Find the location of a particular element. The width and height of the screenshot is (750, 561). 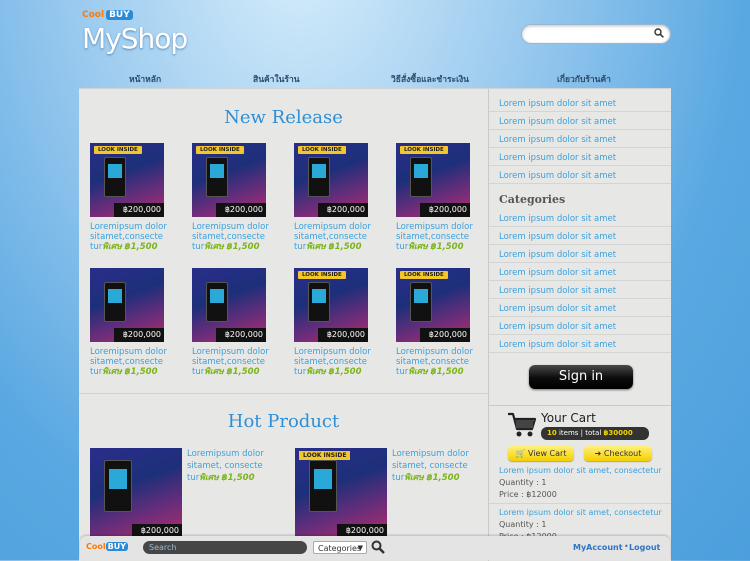

sign-in-button: Sign in is located at coordinates (581, 377).